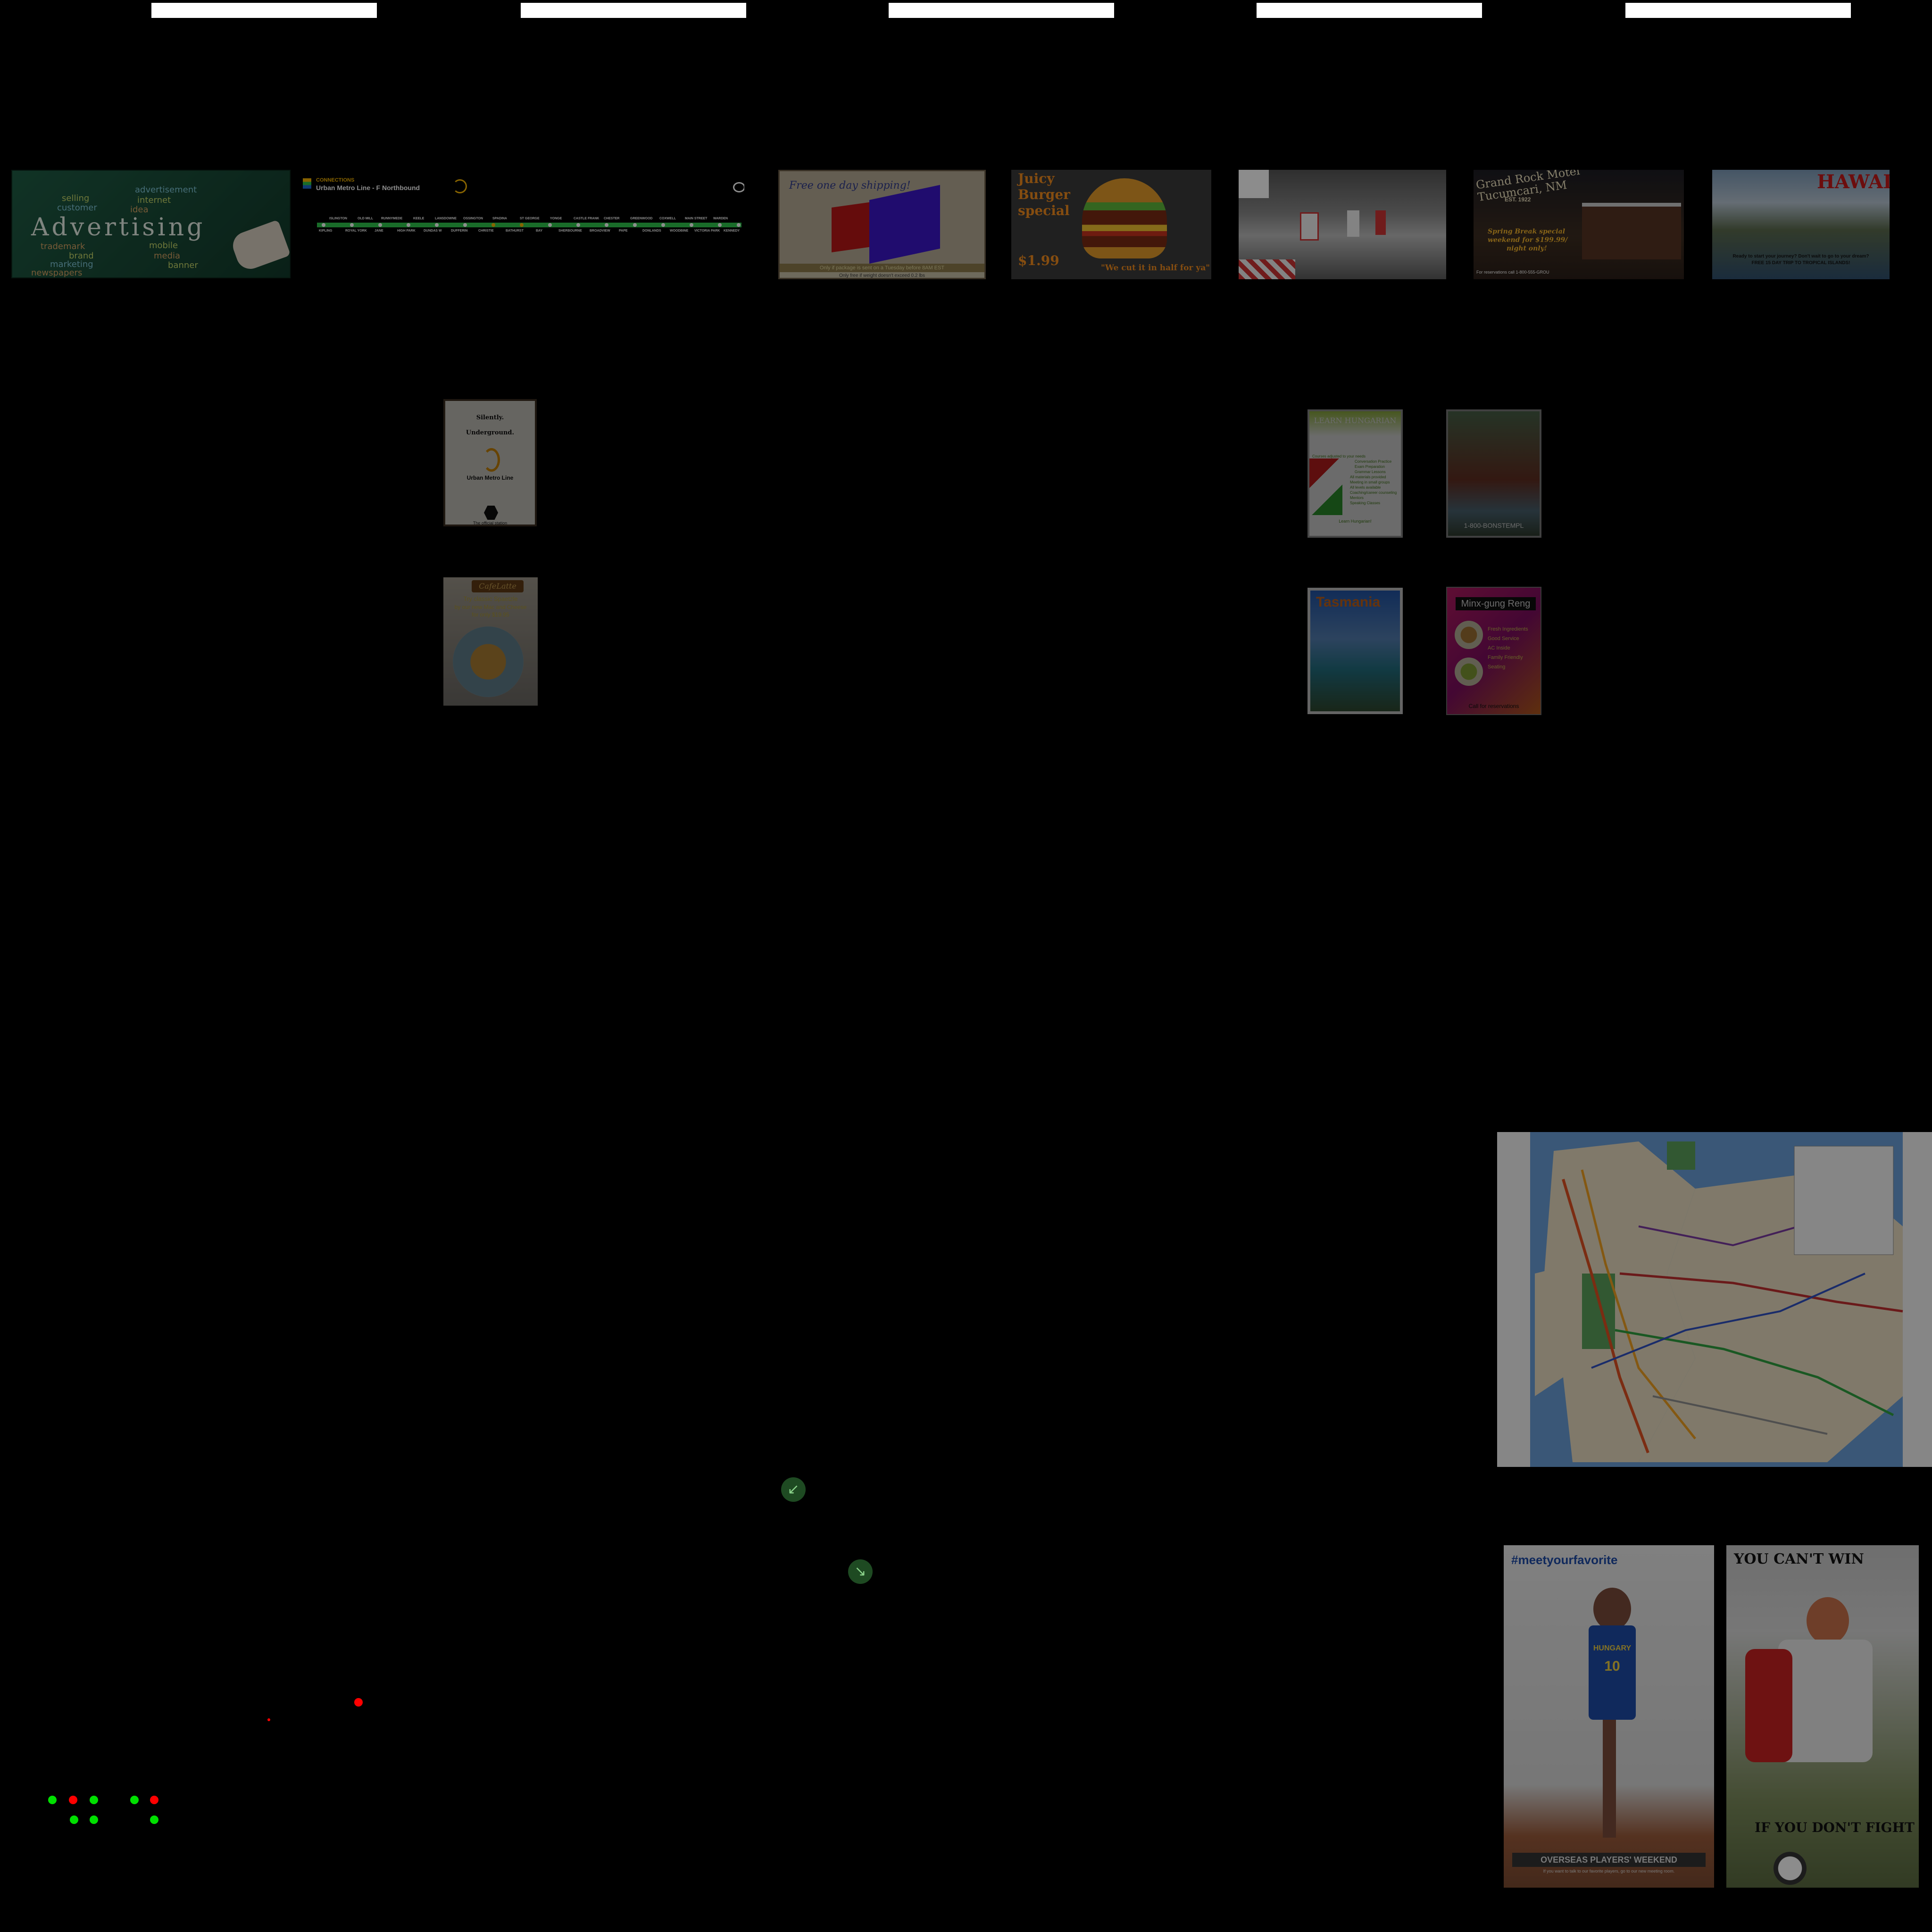  I want to click on burger-image, so click(1125, 218).